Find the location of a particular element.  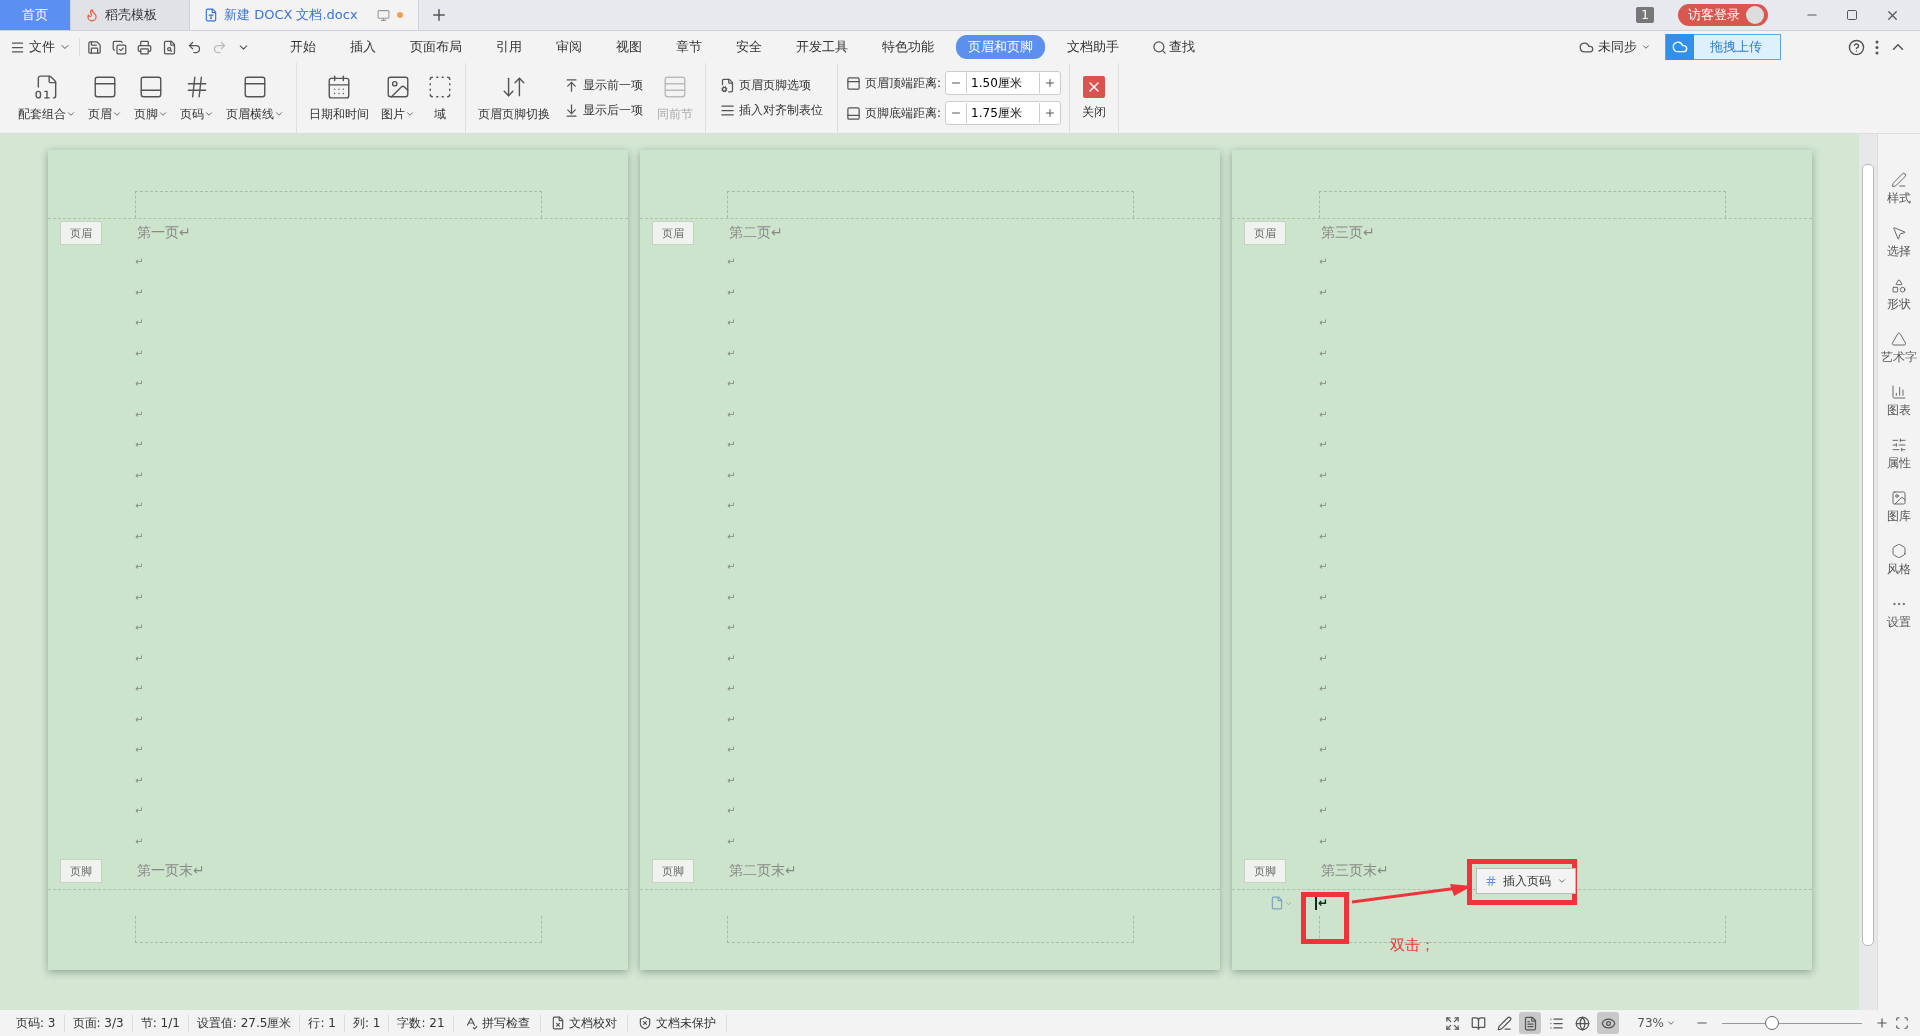

write-icon is located at coordinates (1504, 1023).